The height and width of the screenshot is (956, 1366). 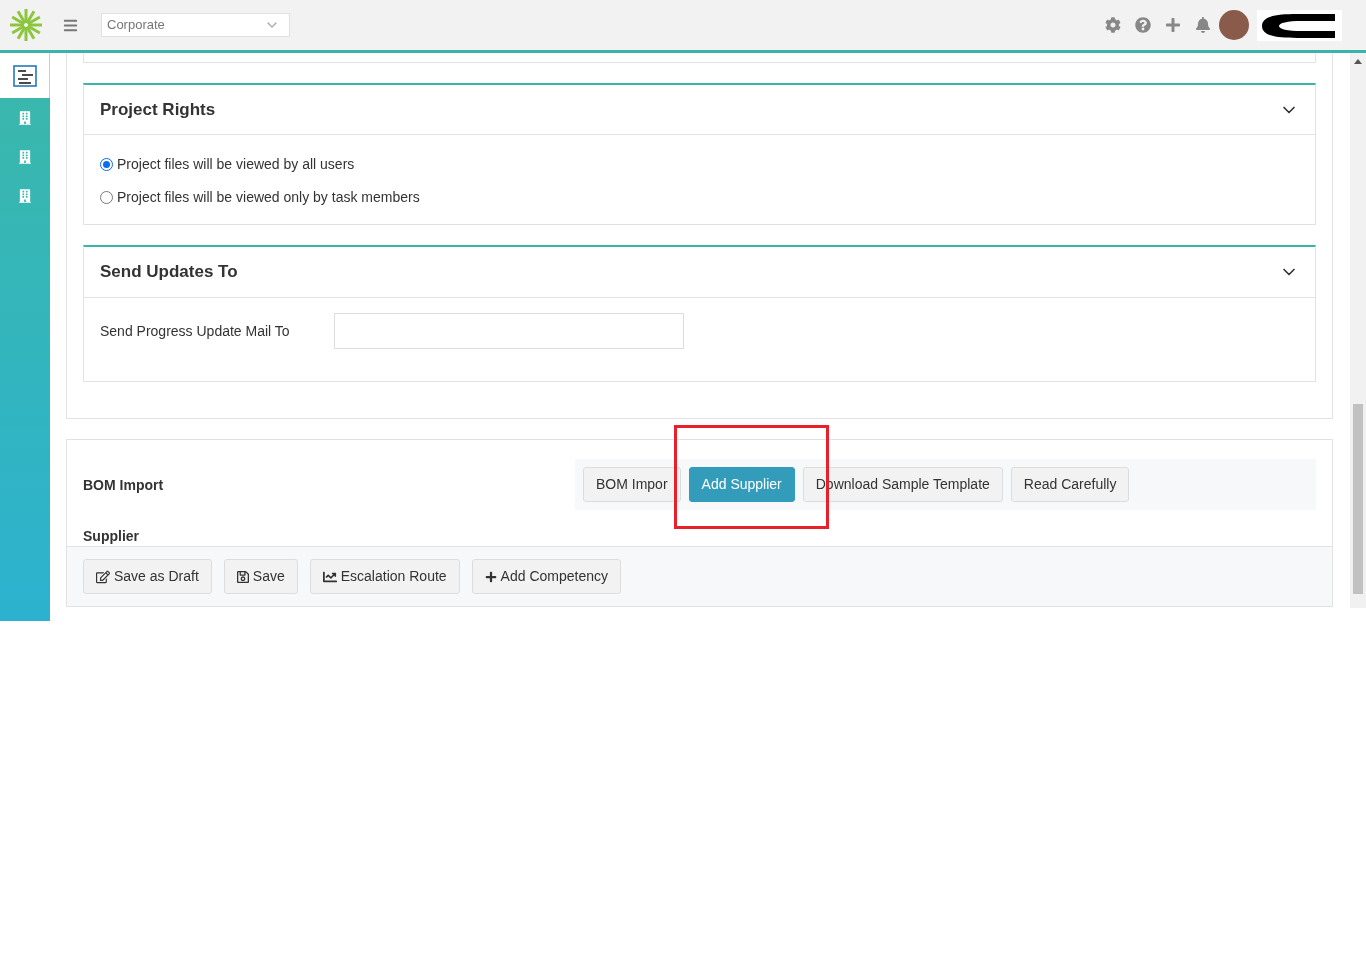 What do you see at coordinates (103, 576) in the screenshot?
I see `edit-icon` at bounding box center [103, 576].